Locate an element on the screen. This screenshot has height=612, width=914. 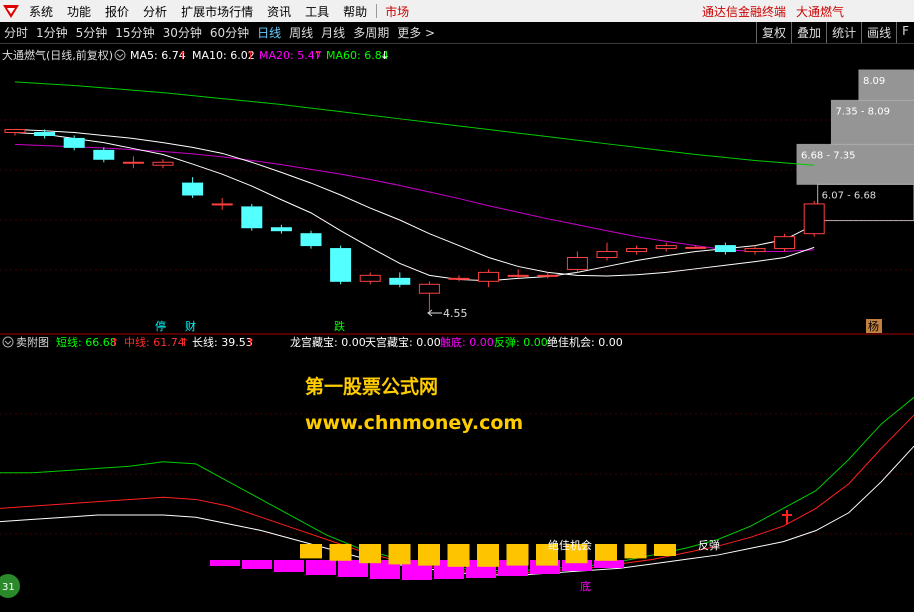
volume-band-label: 6.07 - 6.68 is located at coordinates (849, 195).